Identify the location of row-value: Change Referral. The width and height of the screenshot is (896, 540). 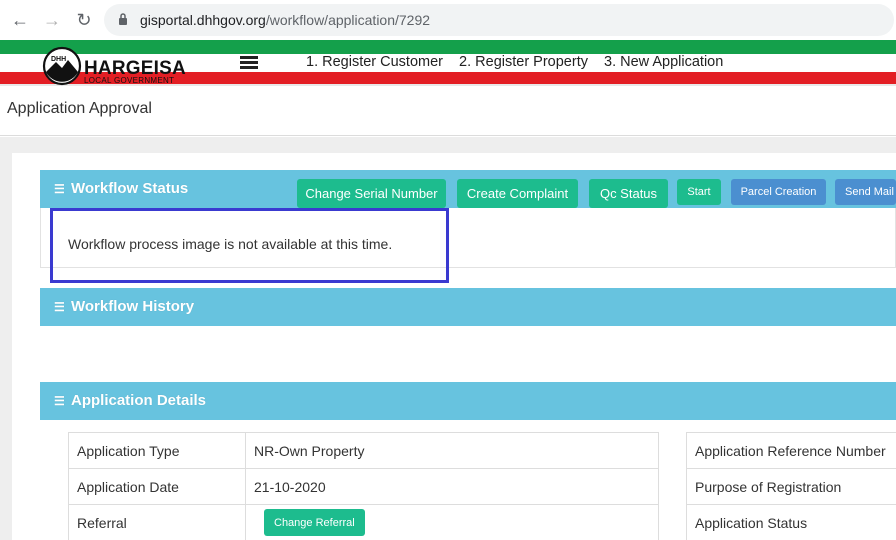
(452, 522).